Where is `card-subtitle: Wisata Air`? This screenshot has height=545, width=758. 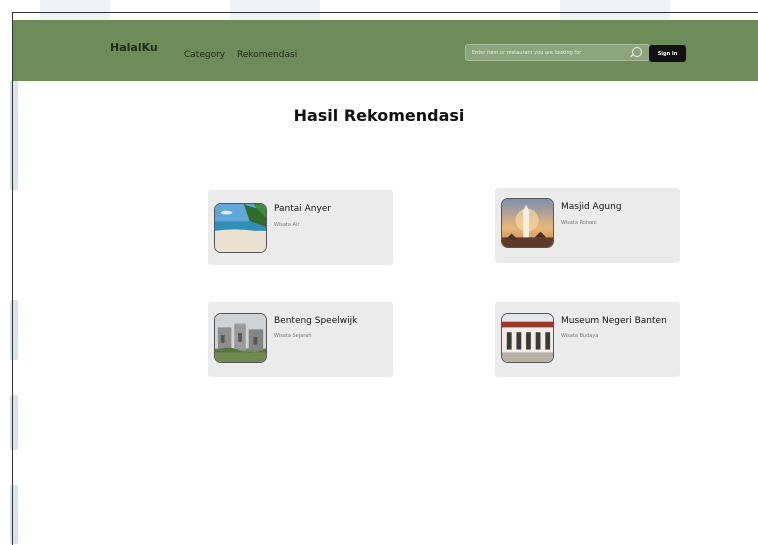 card-subtitle: Wisata Air is located at coordinates (287, 225).